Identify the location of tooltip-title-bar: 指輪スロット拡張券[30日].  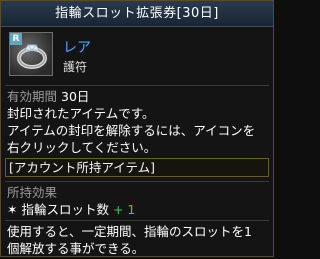
(137, 14).